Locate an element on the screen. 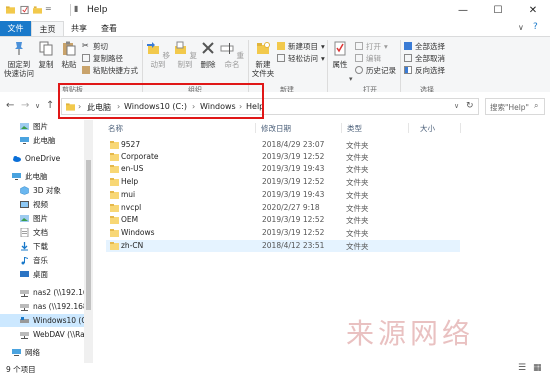  open-button: 打开 ▾ is located at coordinates (371, 46).